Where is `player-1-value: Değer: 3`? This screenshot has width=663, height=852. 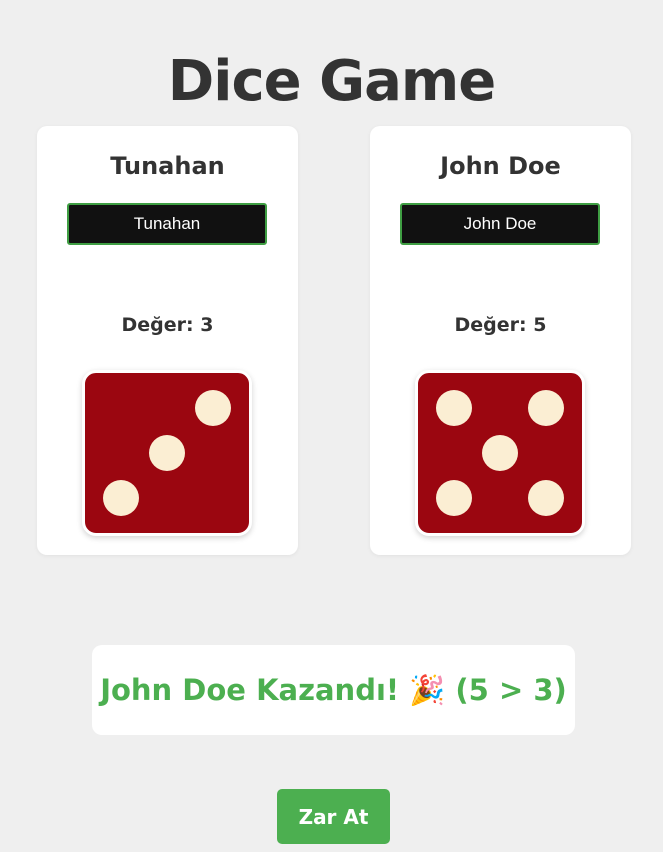
player-1-value: Değer: 3 is located at coordinates (167, 325).